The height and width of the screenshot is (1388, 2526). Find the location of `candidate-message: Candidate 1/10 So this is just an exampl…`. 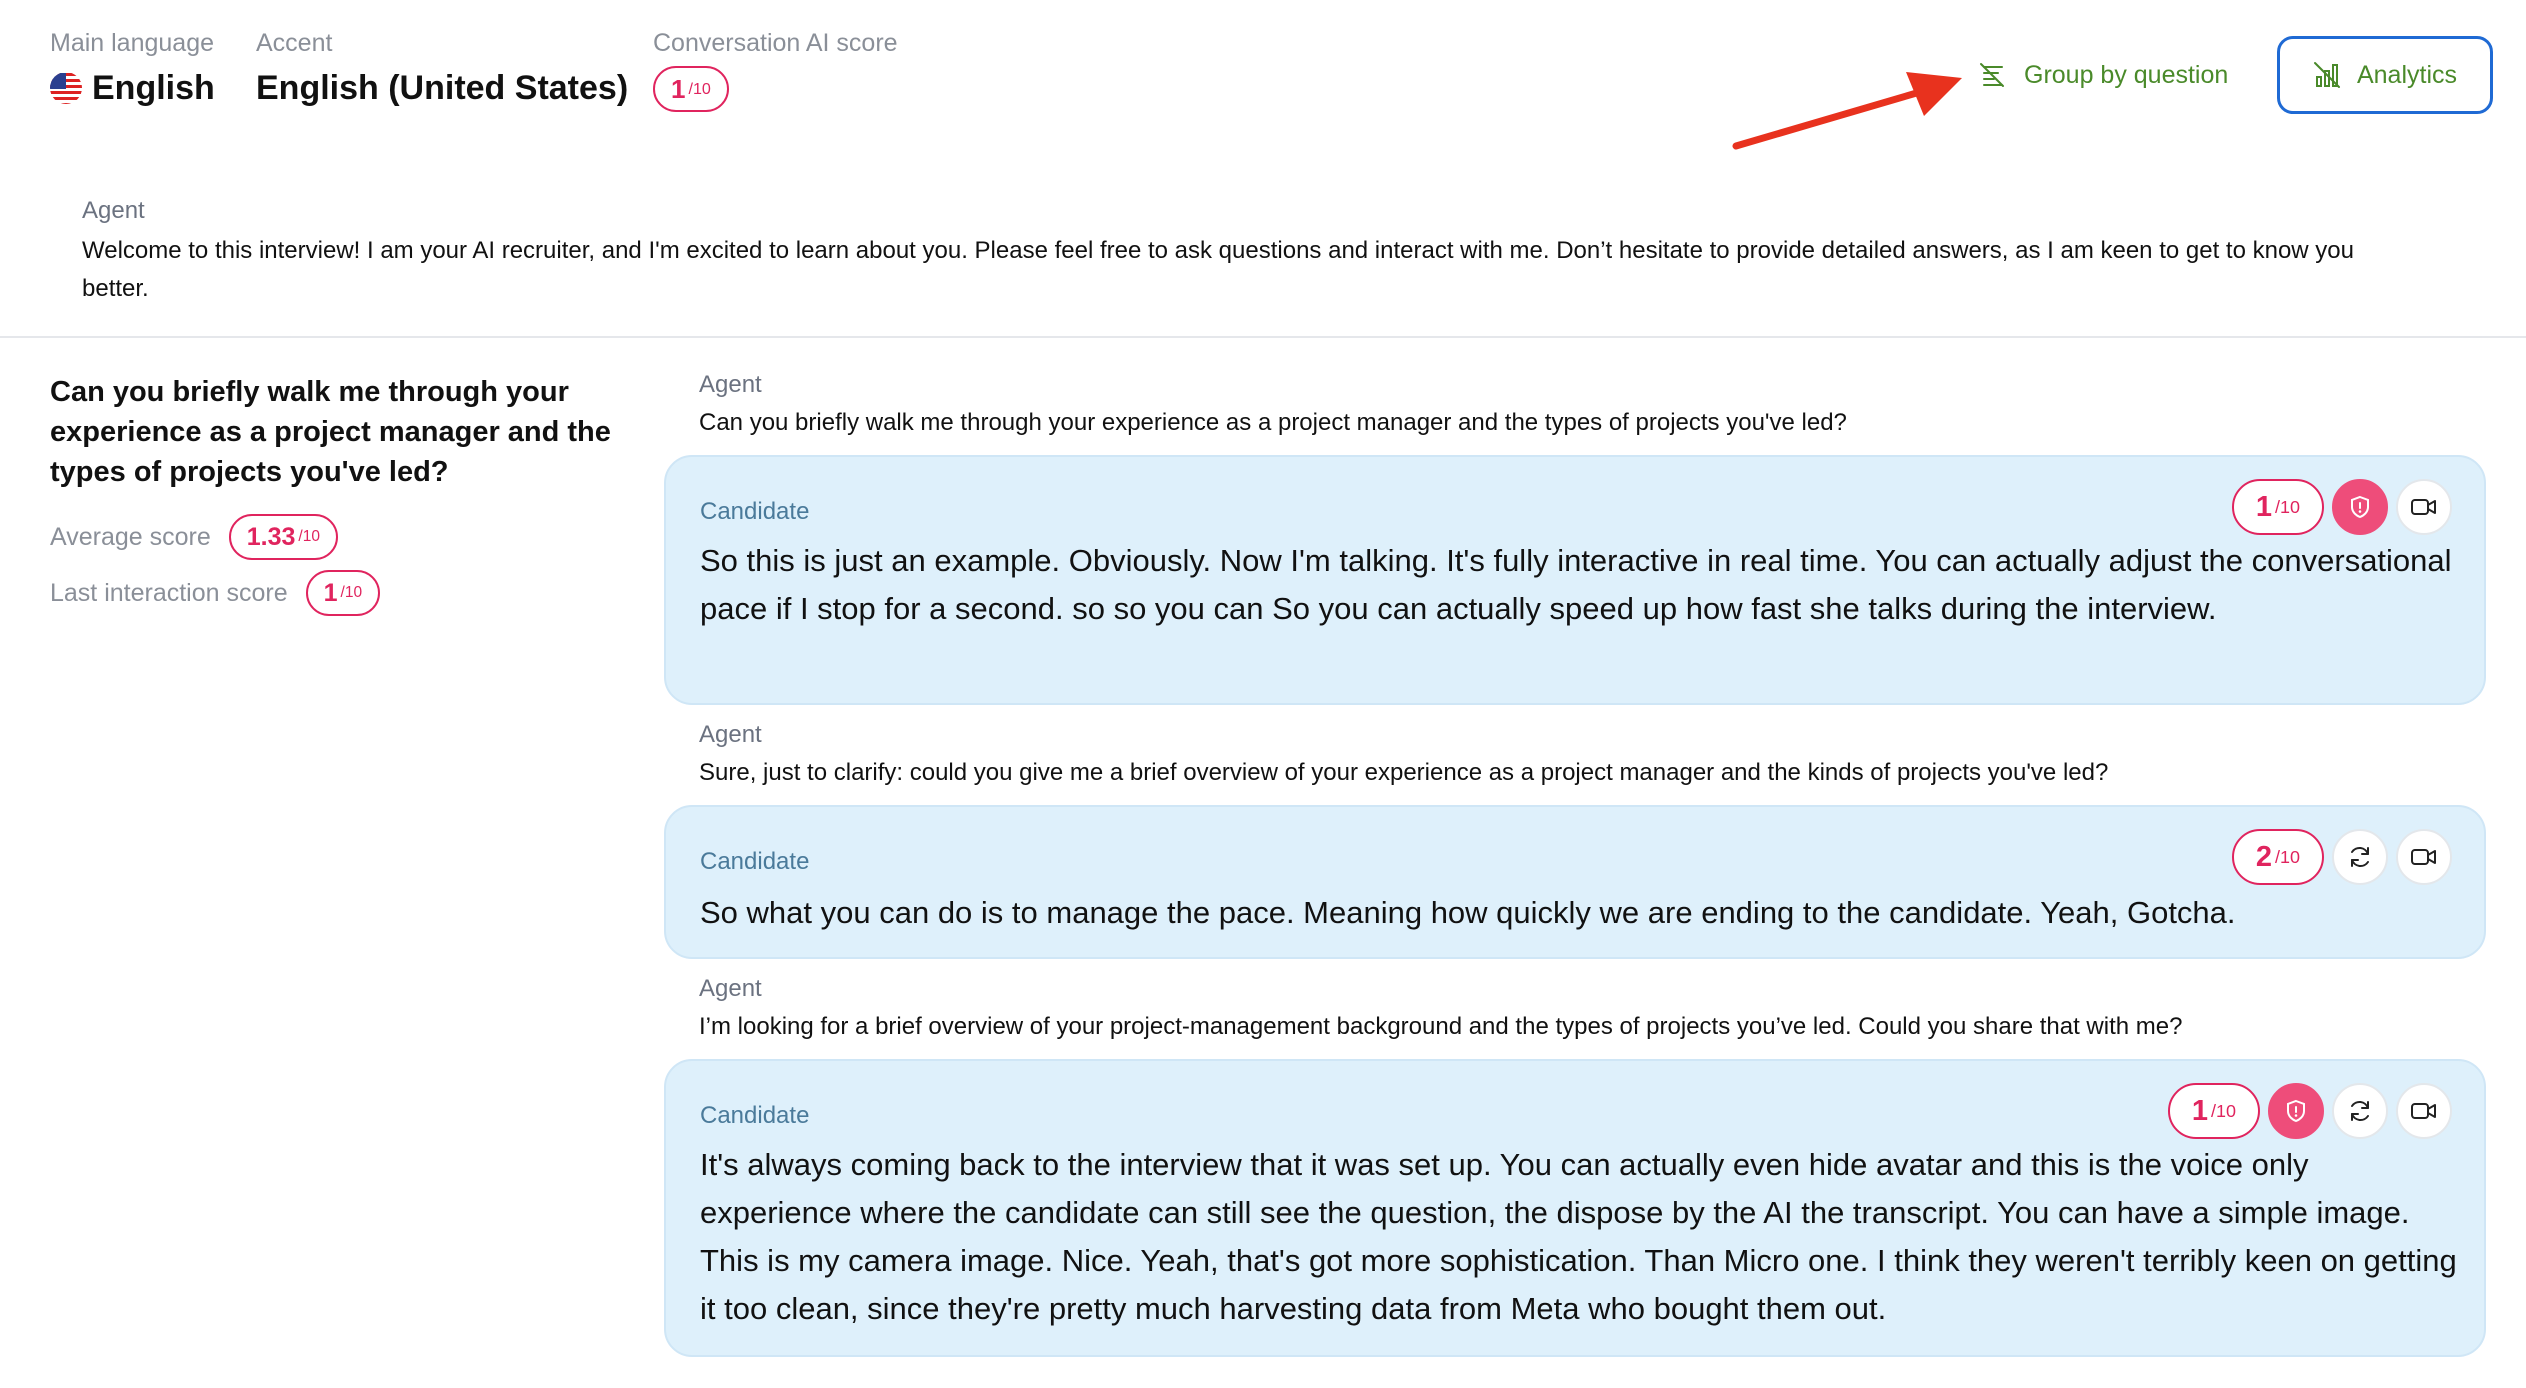

candidate-message: Candidate 1/10 So this is just an exampl… is located at coordinates (1575, 580).